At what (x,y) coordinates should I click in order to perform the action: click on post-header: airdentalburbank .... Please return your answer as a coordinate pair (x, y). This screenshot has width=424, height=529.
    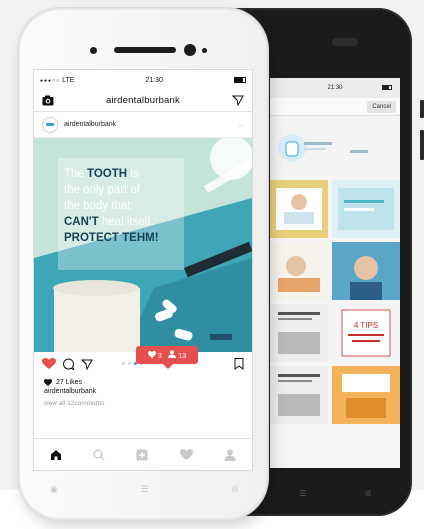
    Looking at the image, I should click on (143, 125).